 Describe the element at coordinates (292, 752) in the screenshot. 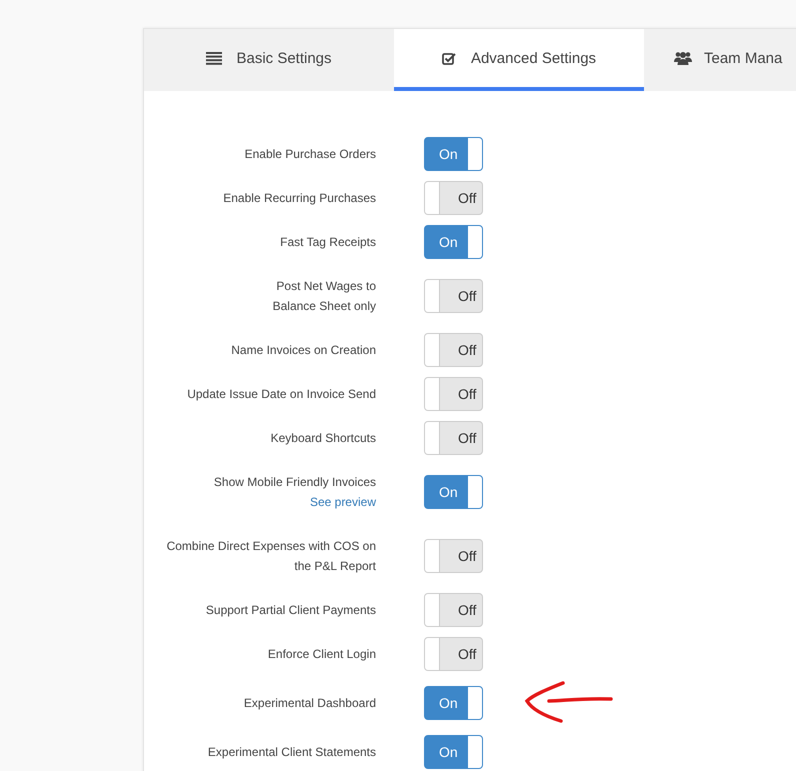

I see `setting-label: Experimental Client Statements` at that location.